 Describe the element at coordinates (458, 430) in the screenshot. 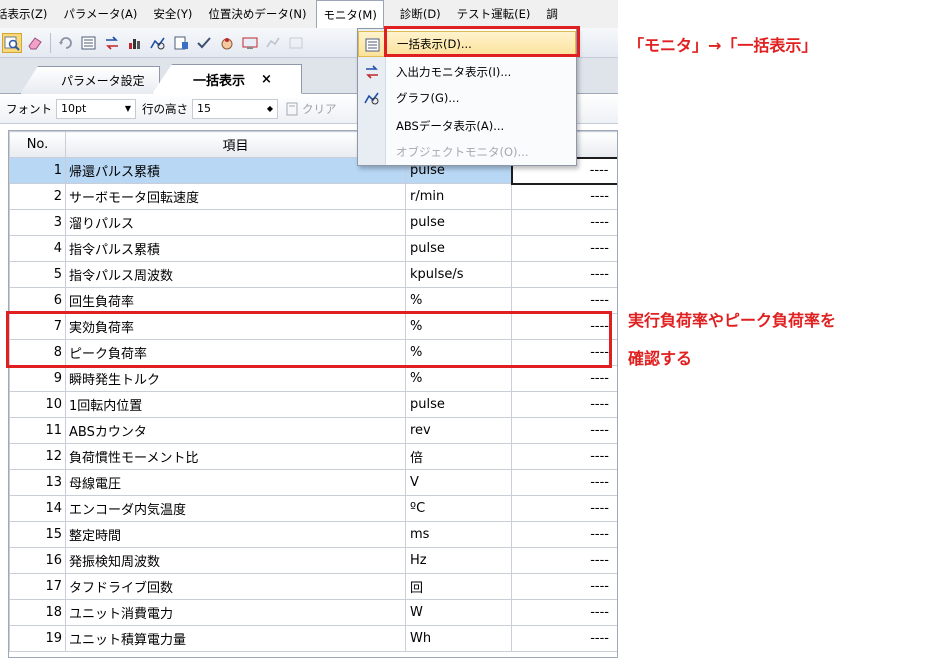

I see `row-unit: rev` at that location.